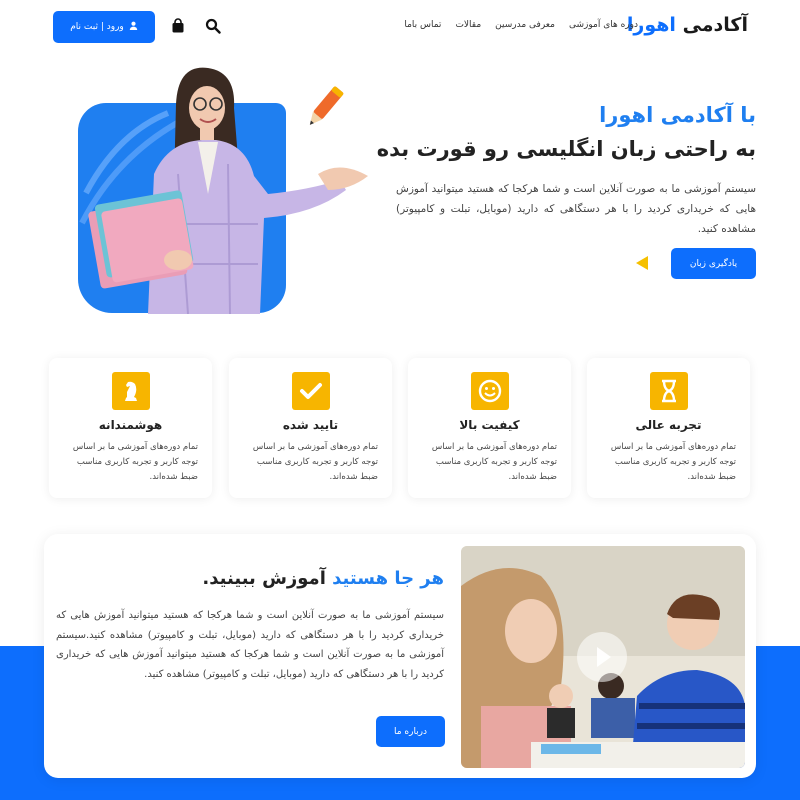 The width and height of the screenshot is (800, 800). What do you see at coordinates (130, 425) in the screenshot?
I see `feature-title: هوشمندانه` at bounding box center [130, 425].